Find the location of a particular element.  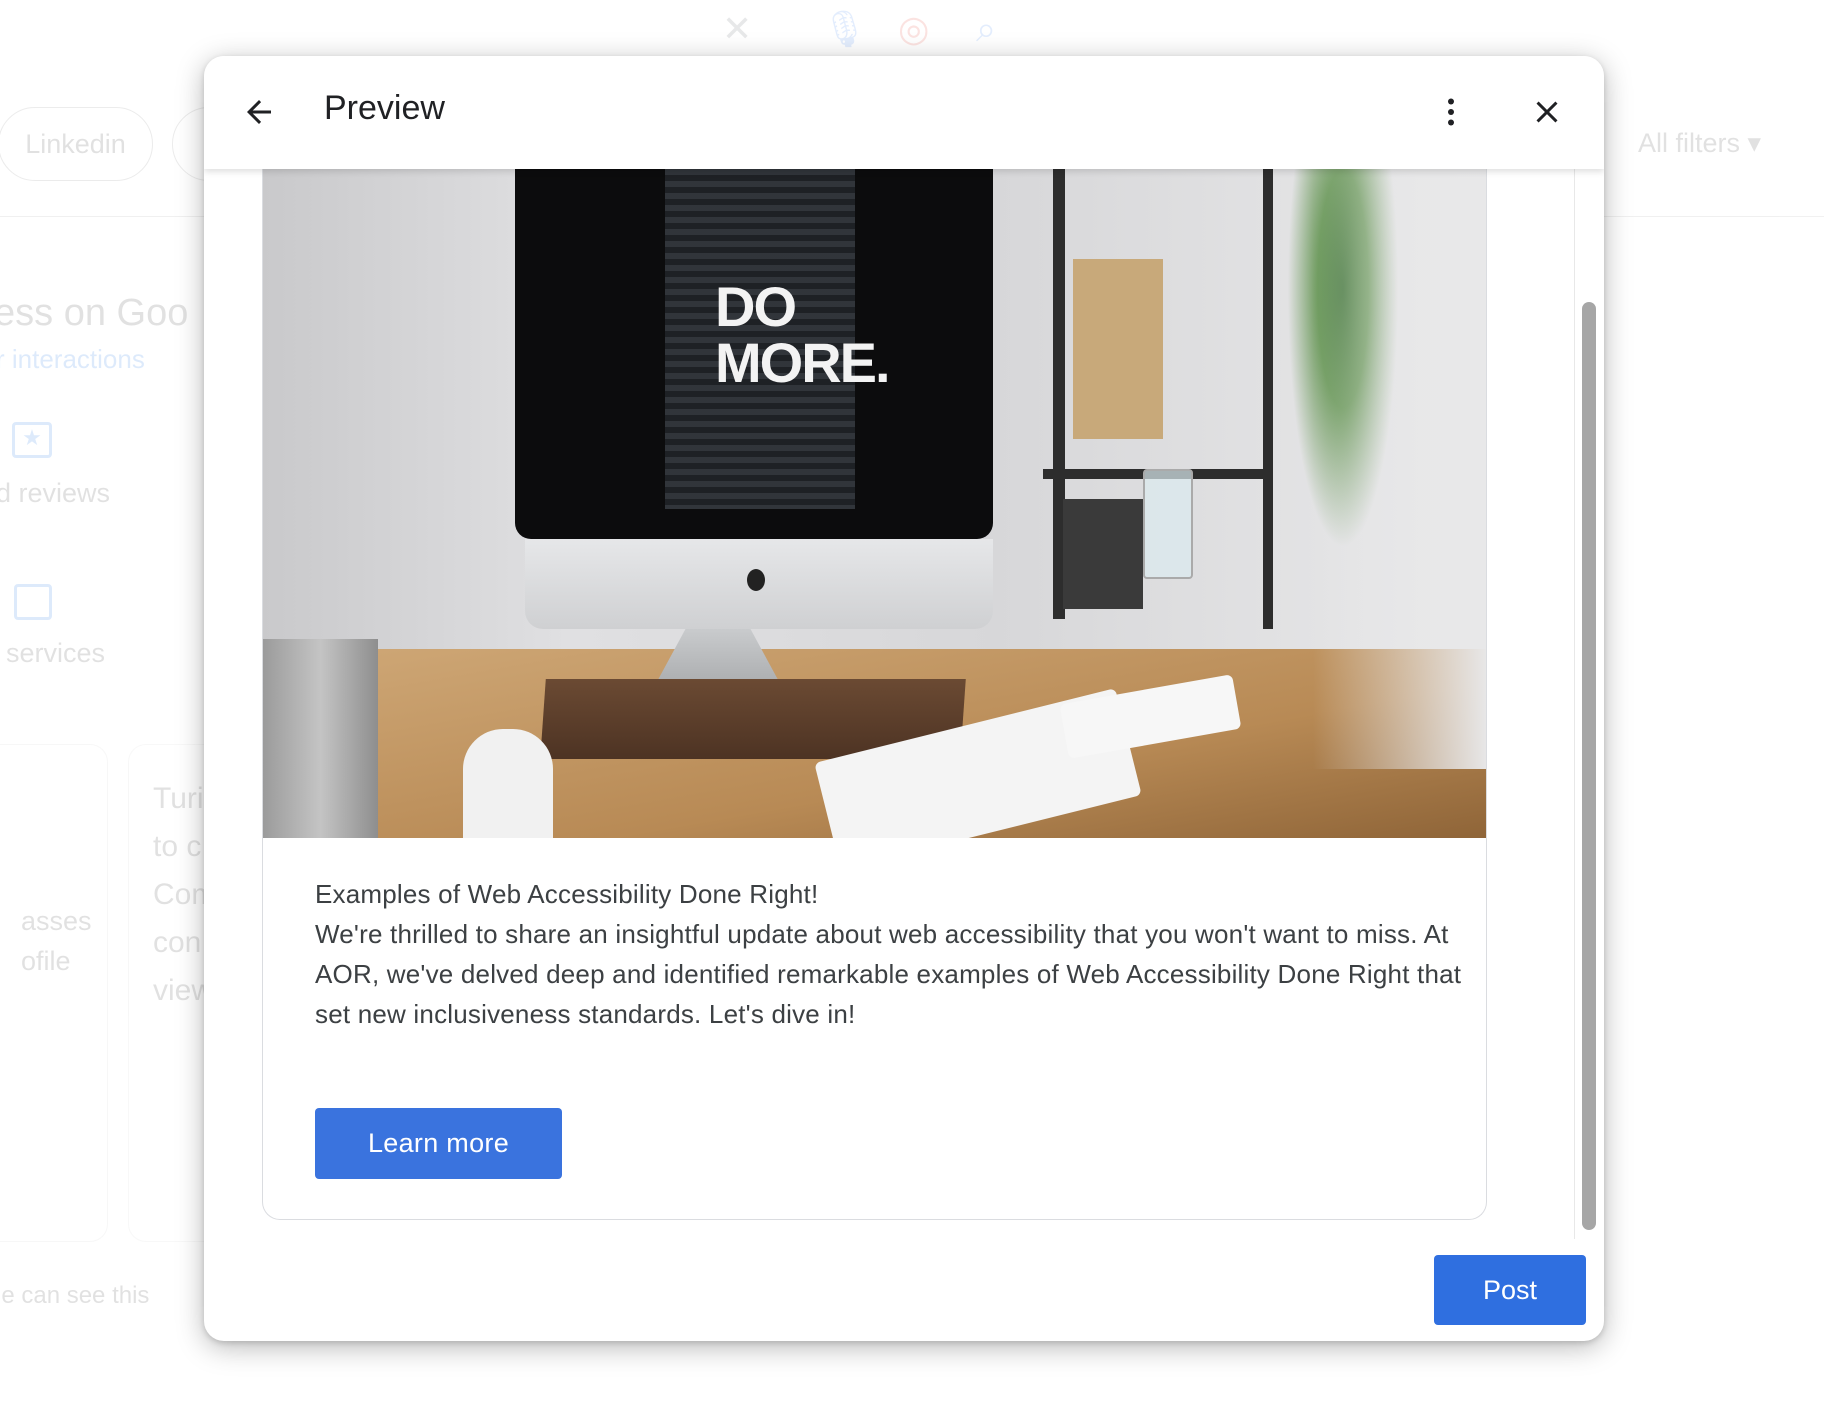

dialog-header: Preview is located at coordinates (904, 112).